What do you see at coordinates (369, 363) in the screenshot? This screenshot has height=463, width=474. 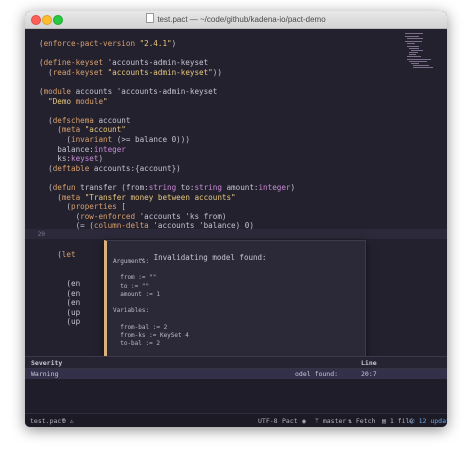 I see `line-column-header: Line` at bounding box center [369, 363].